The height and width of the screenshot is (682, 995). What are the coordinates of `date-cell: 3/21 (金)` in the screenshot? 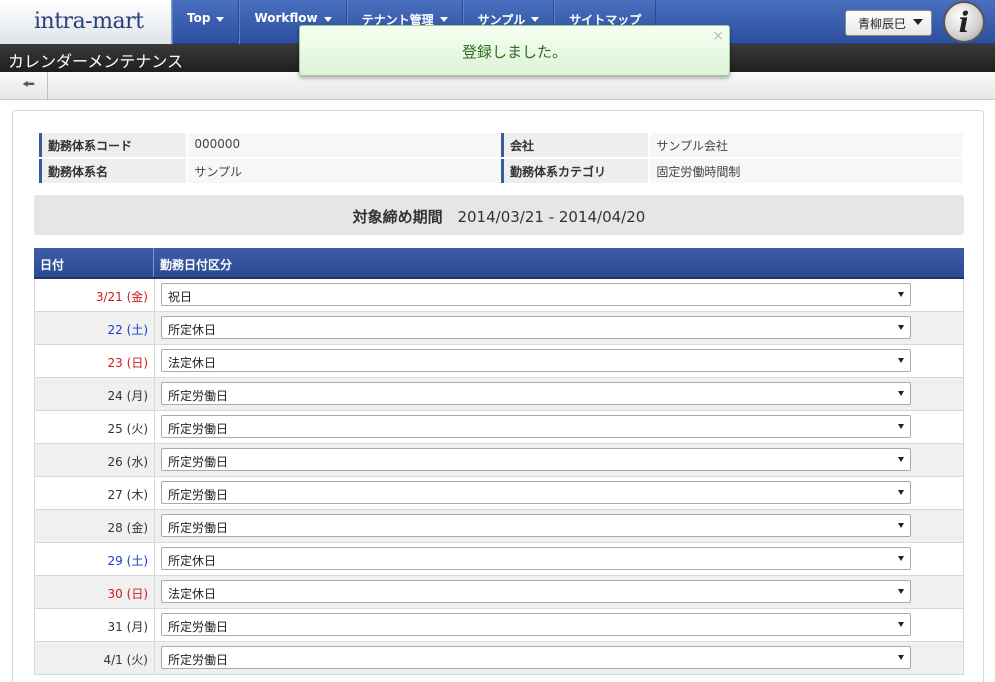 It's located at (95, 295).